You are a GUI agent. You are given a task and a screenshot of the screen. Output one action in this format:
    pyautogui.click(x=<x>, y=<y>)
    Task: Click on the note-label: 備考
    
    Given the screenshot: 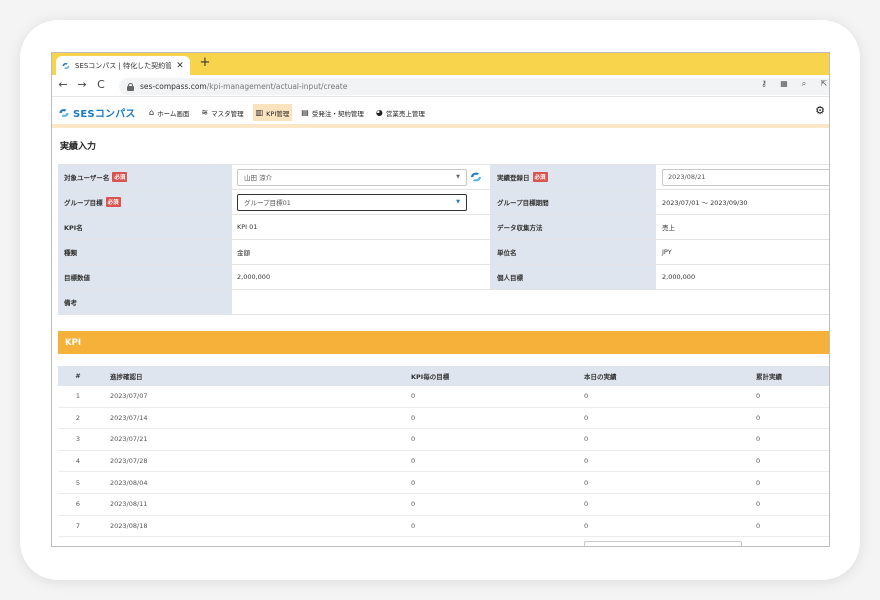 What is the action you would take?
    pyautogui.click(x=145, y=302)
    